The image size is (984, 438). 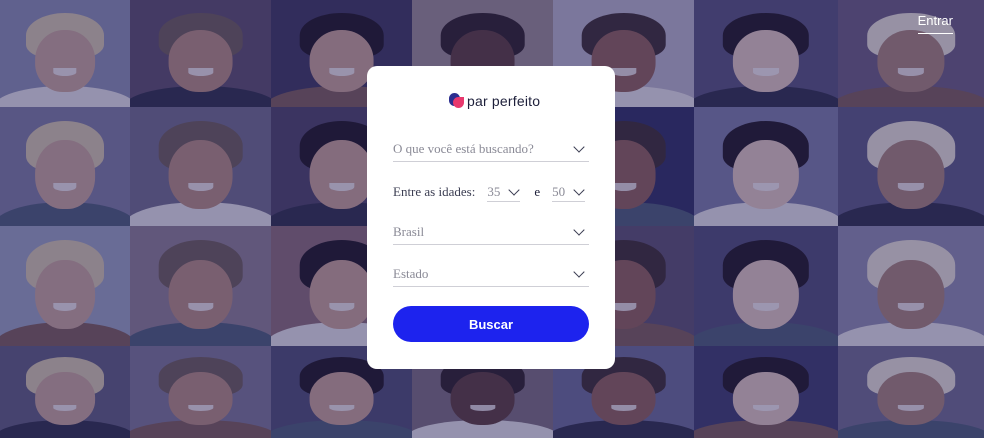 I want to click on state-placeholder: Estado, so click(x=411, y=273).